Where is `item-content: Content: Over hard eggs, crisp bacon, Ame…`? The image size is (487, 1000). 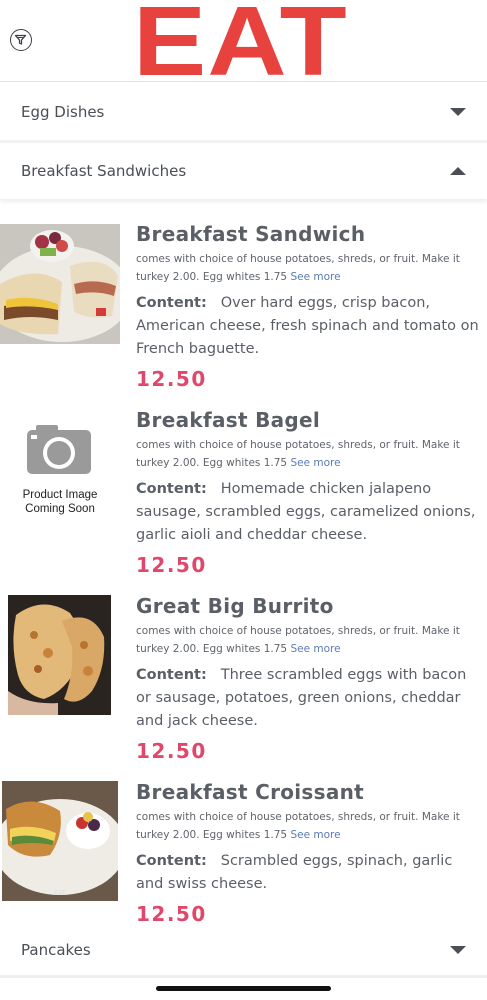
item-content: Content: Over hard eggs, crisp bacon, Ame… is located at coordinates (308, 326).